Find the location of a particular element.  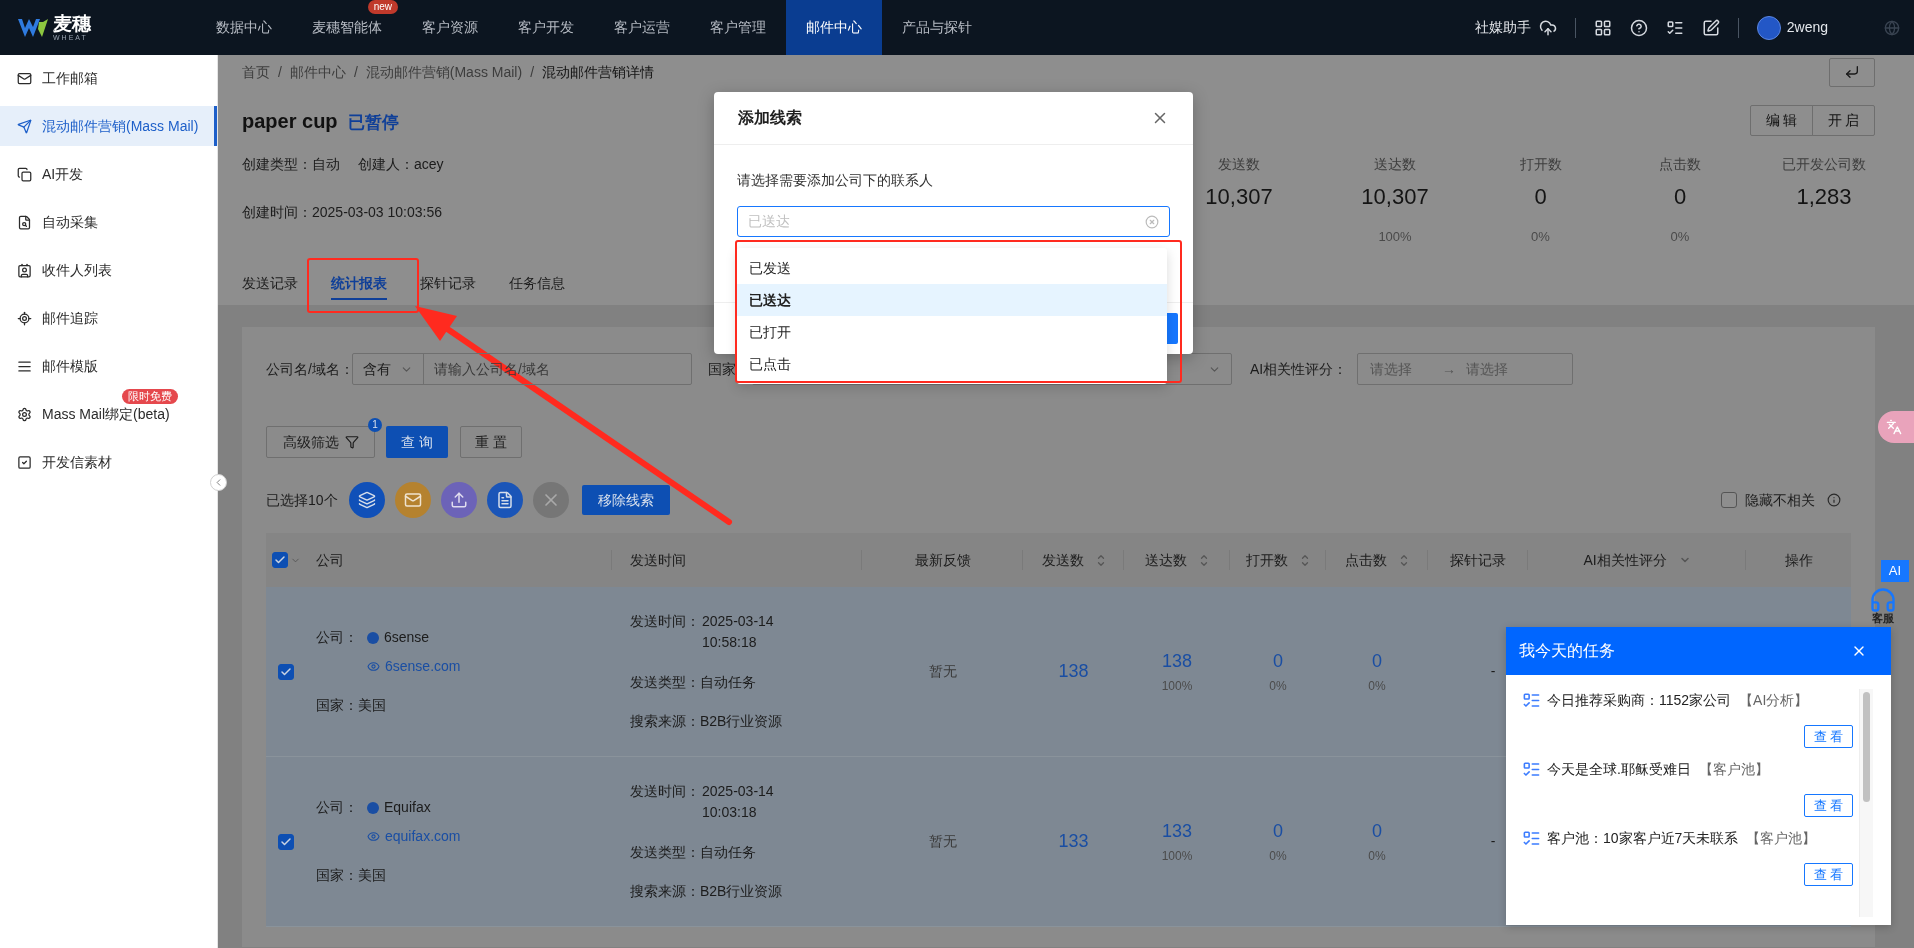

task-text: 今日推荐采购商：1152家公司 is located at coordinates (1639, 700).